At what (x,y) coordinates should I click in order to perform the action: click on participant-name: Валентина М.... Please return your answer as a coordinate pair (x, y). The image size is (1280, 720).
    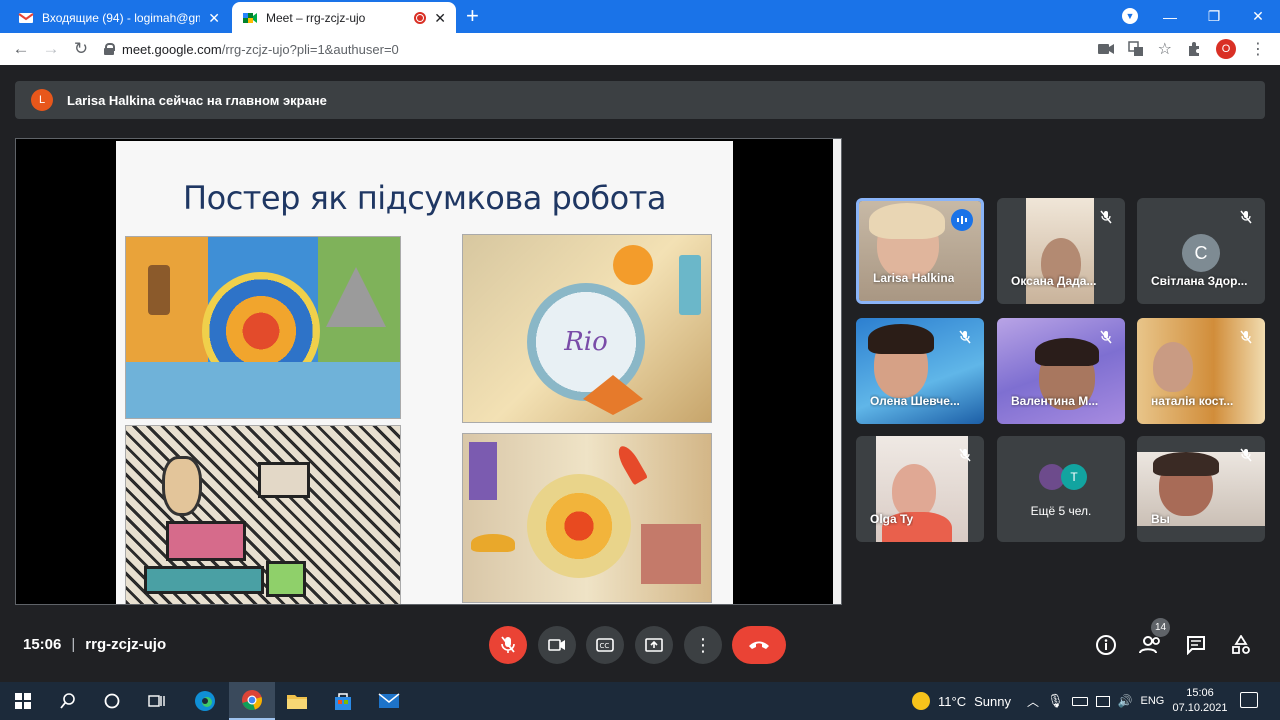
    Looking at the image, I should click on (1055, 401).